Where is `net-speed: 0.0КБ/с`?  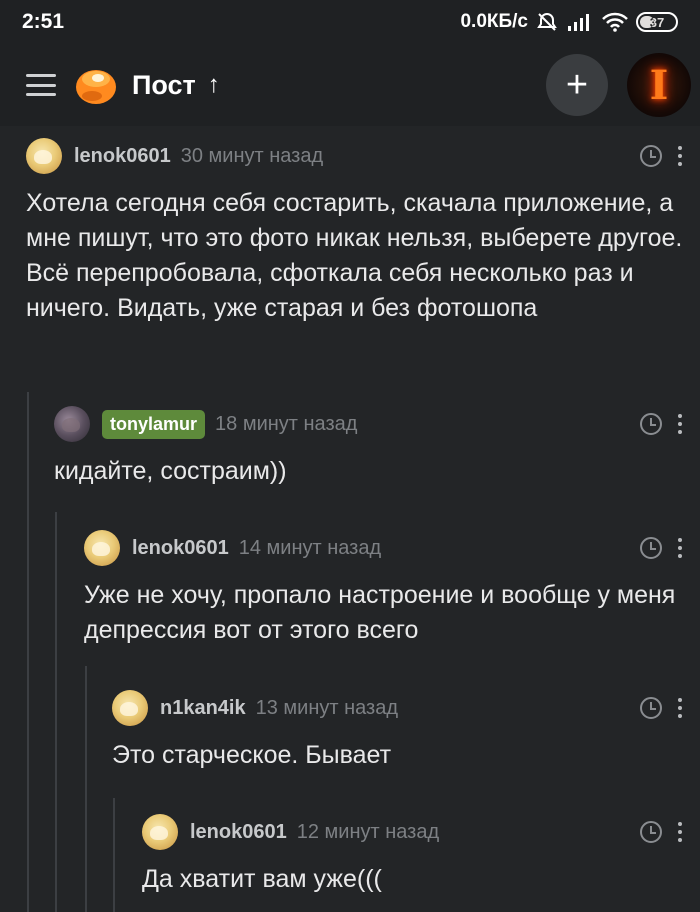
net-speed: 0.0КБ/с is located at coordinates (494, 21).